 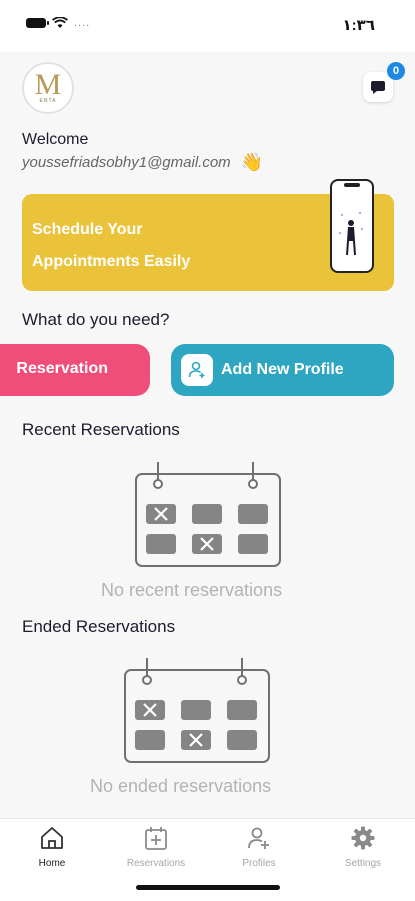 I want to click on logo-subtext: ENTA, so click(x=48, y=101).